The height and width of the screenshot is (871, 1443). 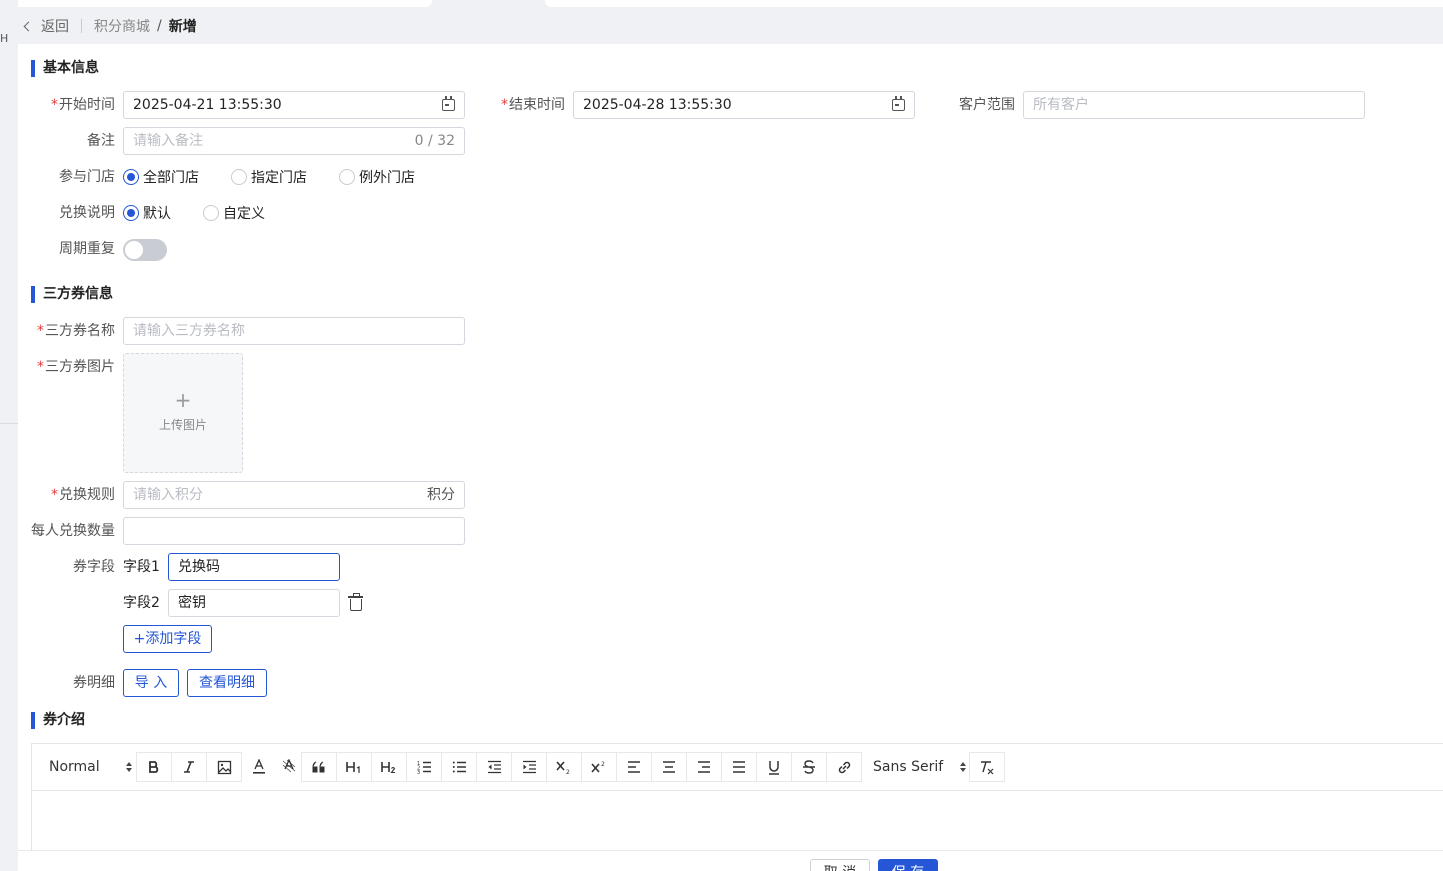 I want to click on breadcrumb: 返回 积分商城 / 新增, so click(x=730, y=26).